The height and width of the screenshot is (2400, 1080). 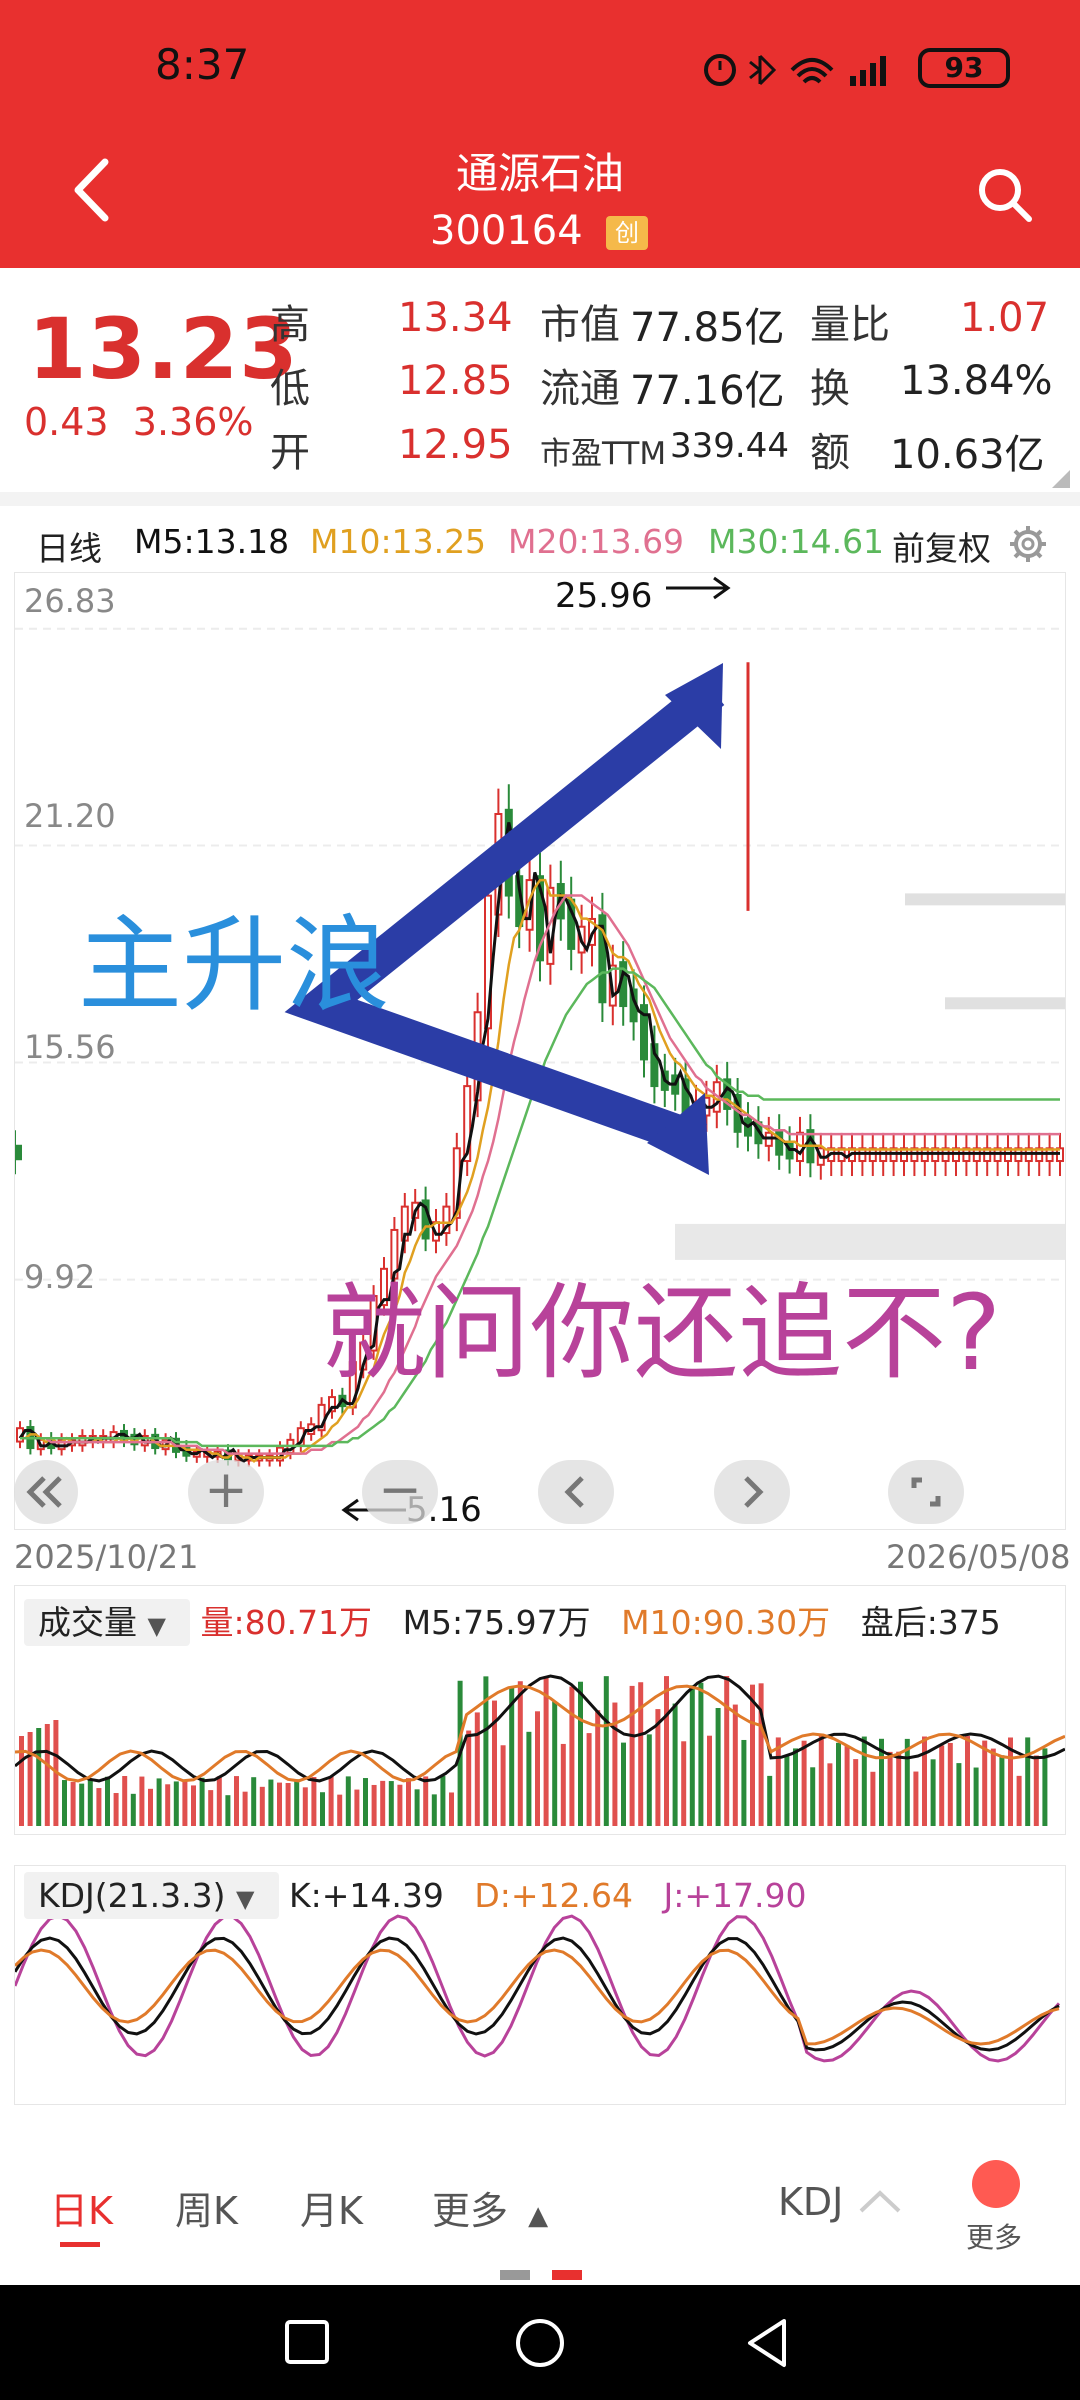 What do you see at coordinates (964, 68) in the screenshot?
I see `battery-indicator: 93` at bounding box center [964, 68].